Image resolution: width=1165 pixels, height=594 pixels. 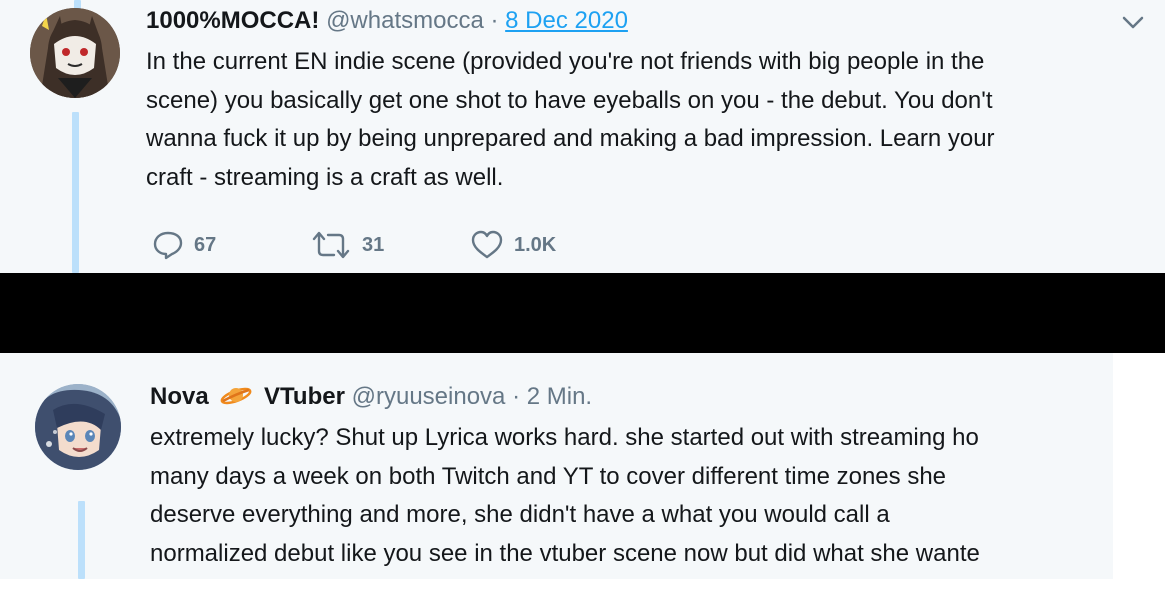 What do you see at coordinates (304, 396) in the screenshot?
I see `display-name-suffix: VTuber` at bounding box center [304, 396].